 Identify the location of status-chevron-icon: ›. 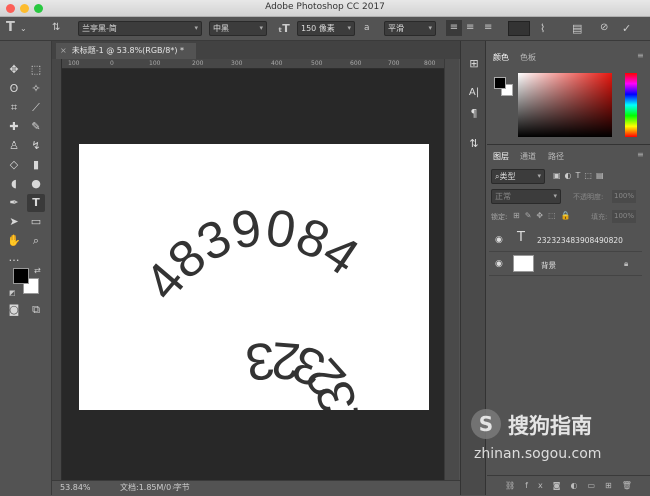
(173, 488).